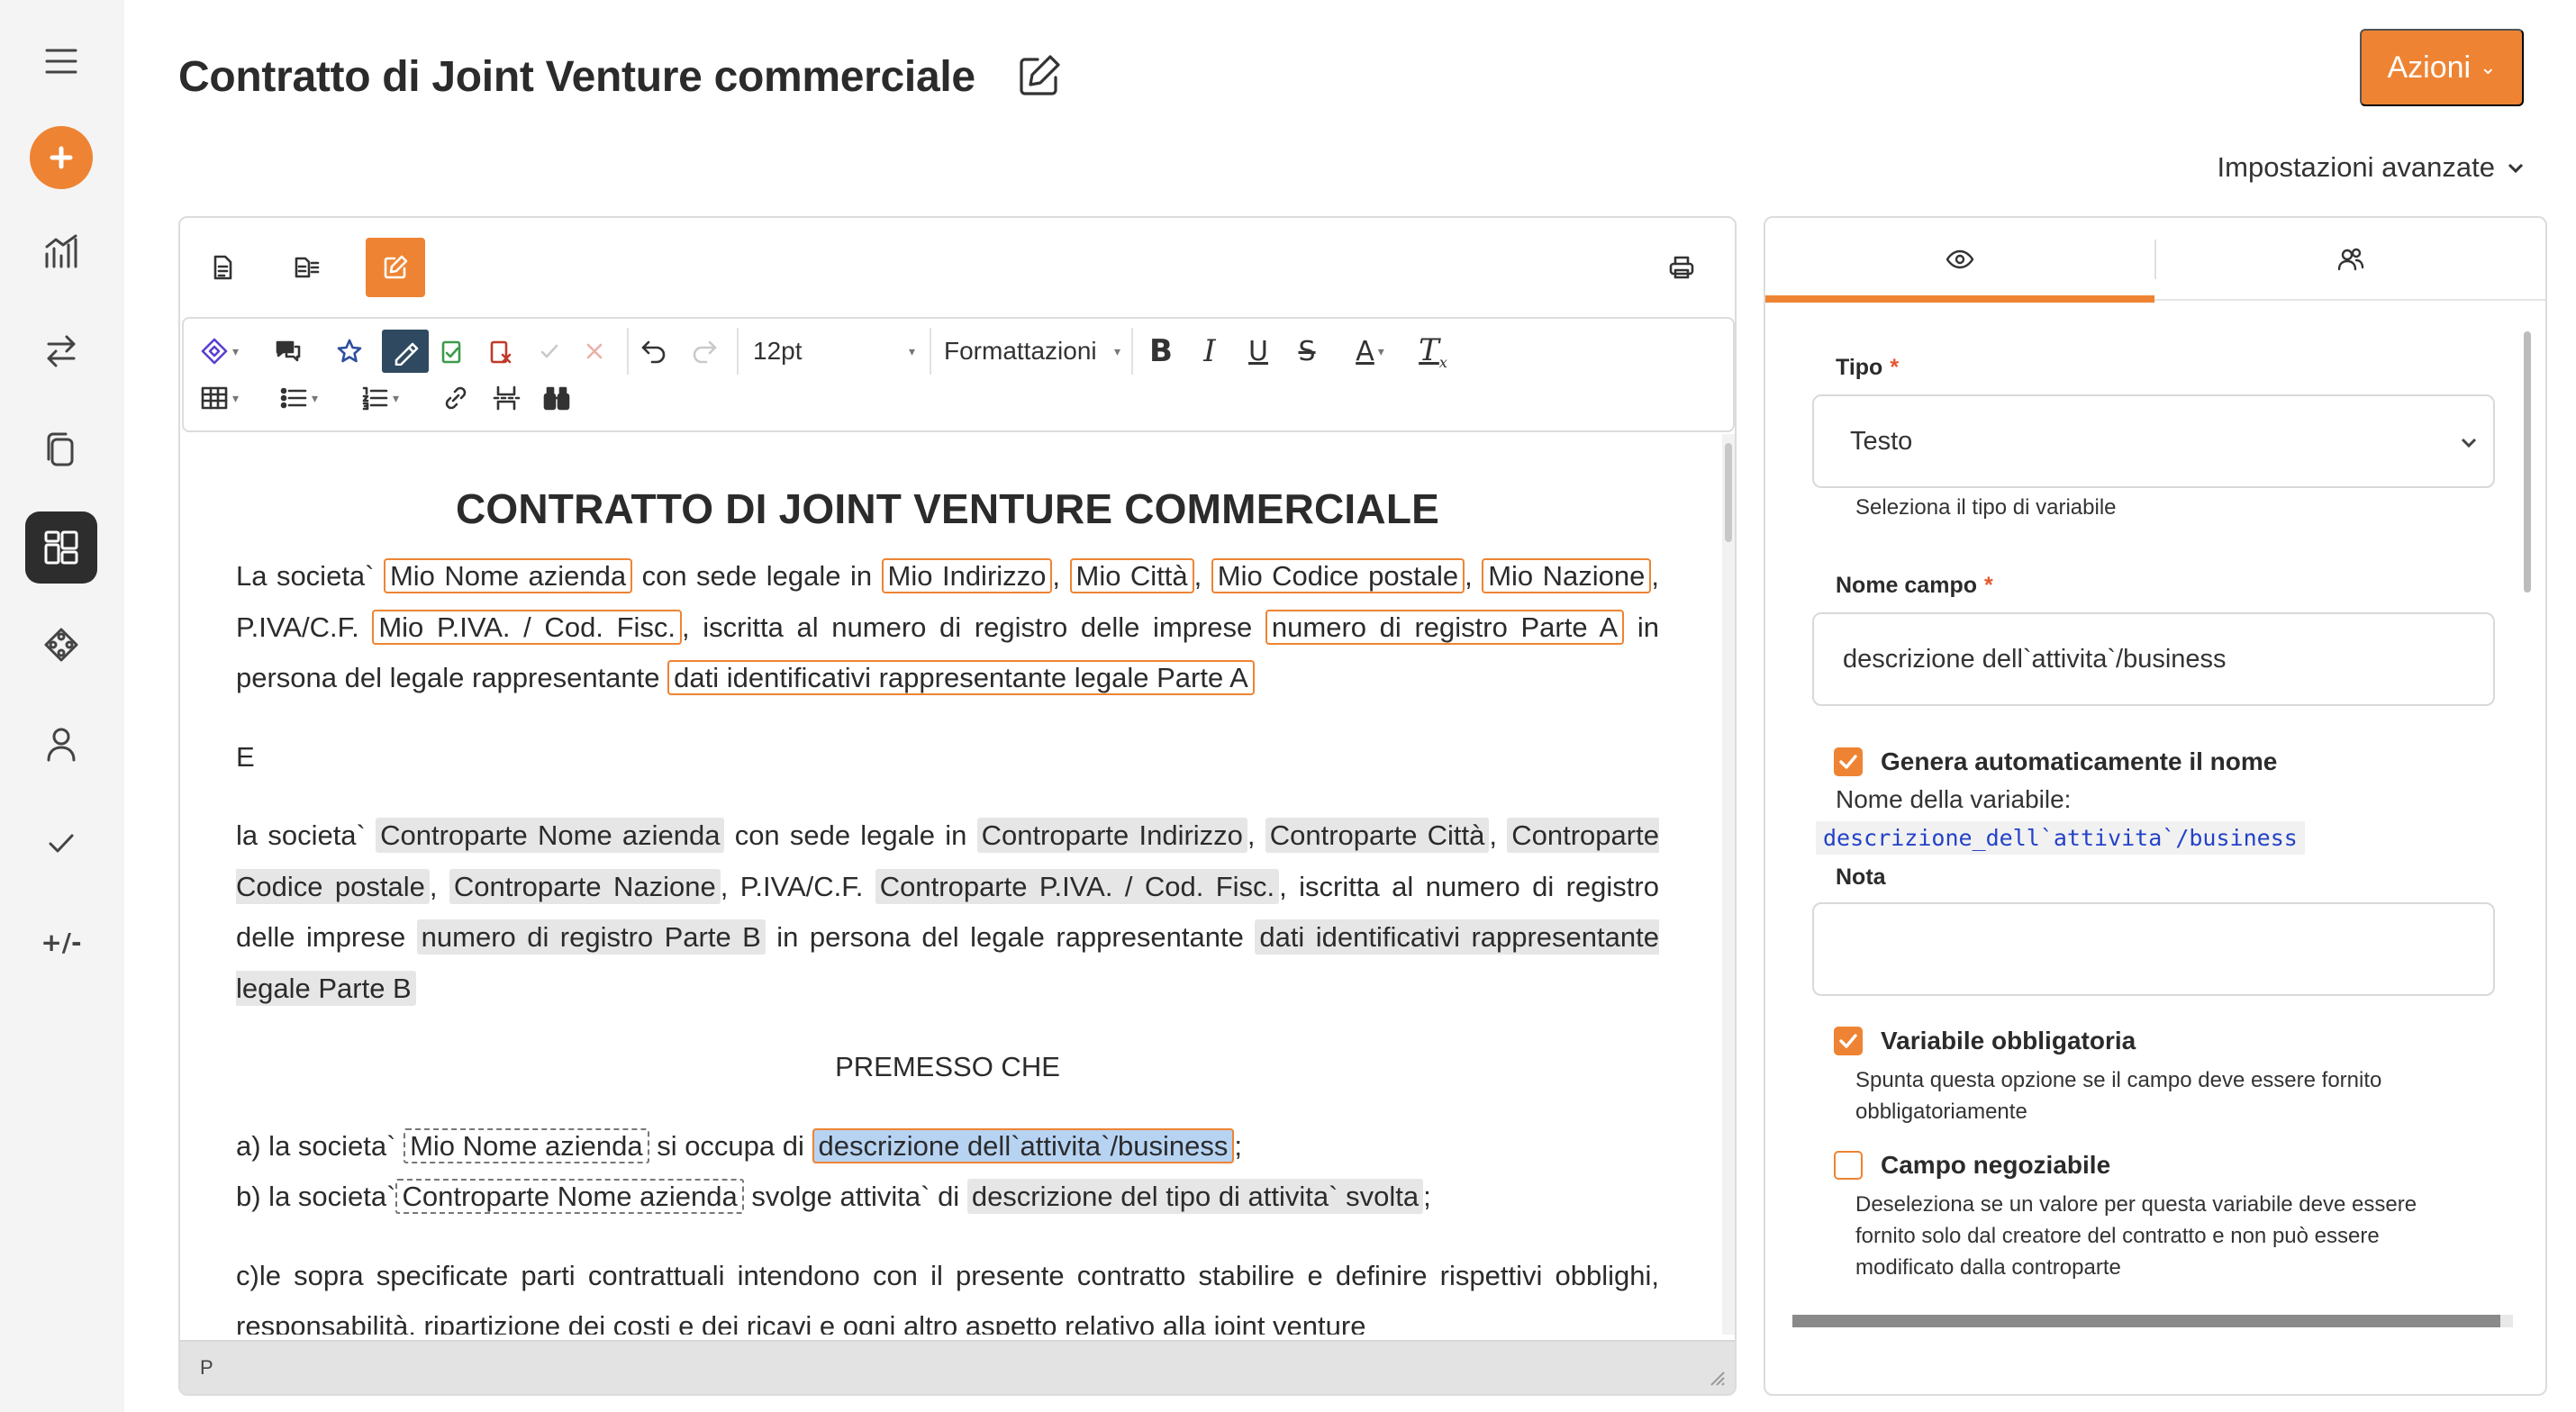 The width and height of the screenshot is (2576, 1412). What do you see at coordinates (501, 351) in the screenshot?
I see `reject-changes-icon` at bounding box center [501, 351].